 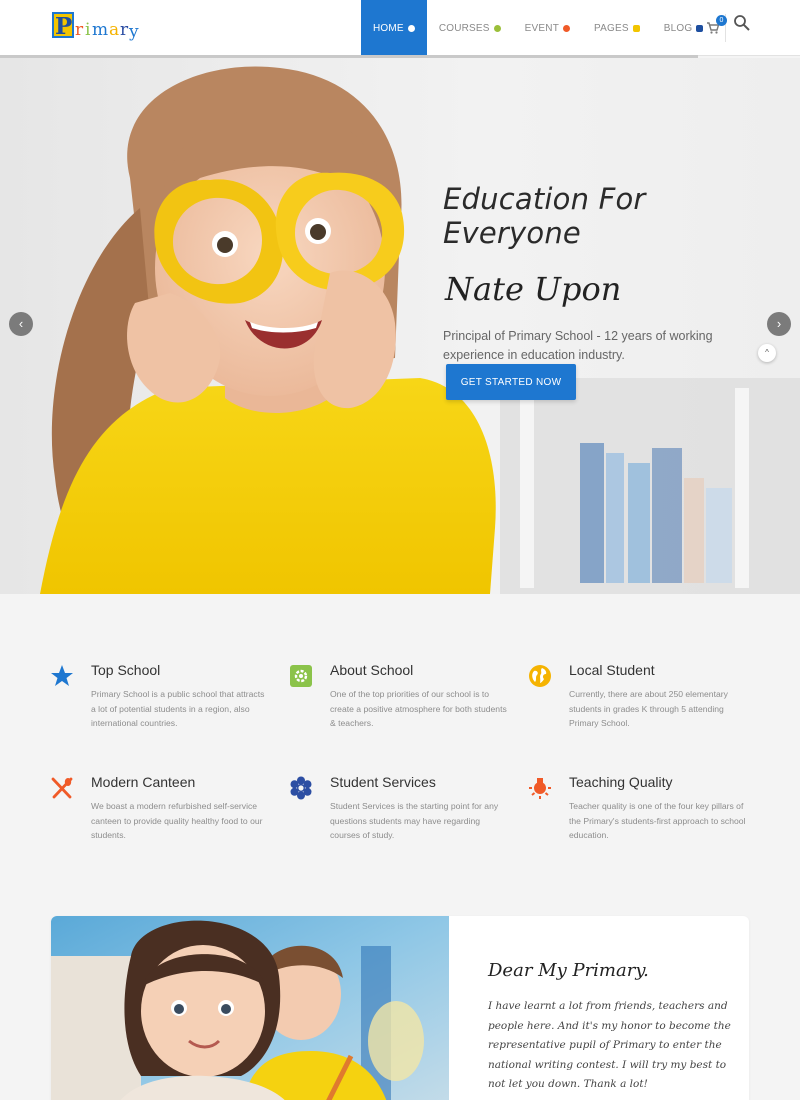 What do you see at coordinates (568, 970) in the screenshot?
I see `testimonial-title: Dear My Primary.` at bounding box center [568, 970].